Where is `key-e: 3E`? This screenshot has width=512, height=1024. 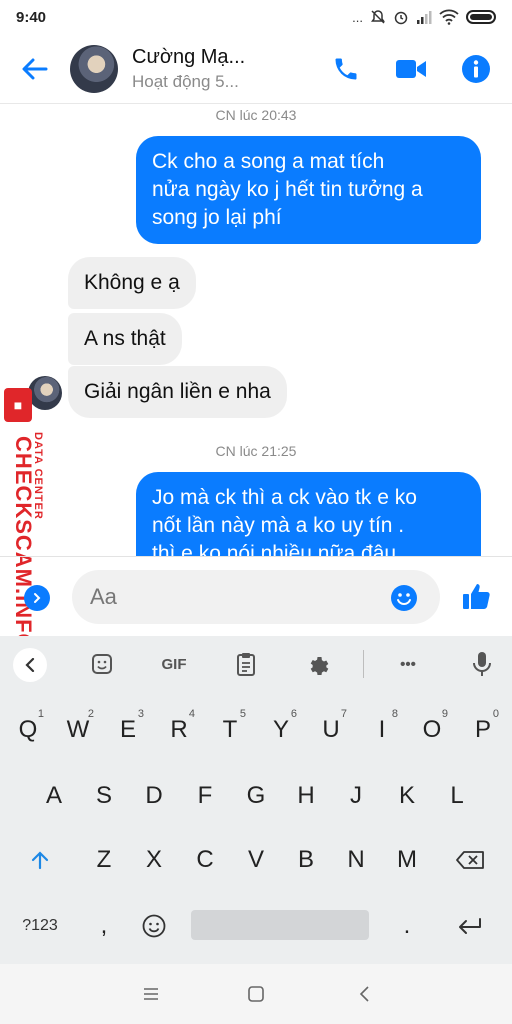
key-e: 3E is located at coordinates (128, 730).